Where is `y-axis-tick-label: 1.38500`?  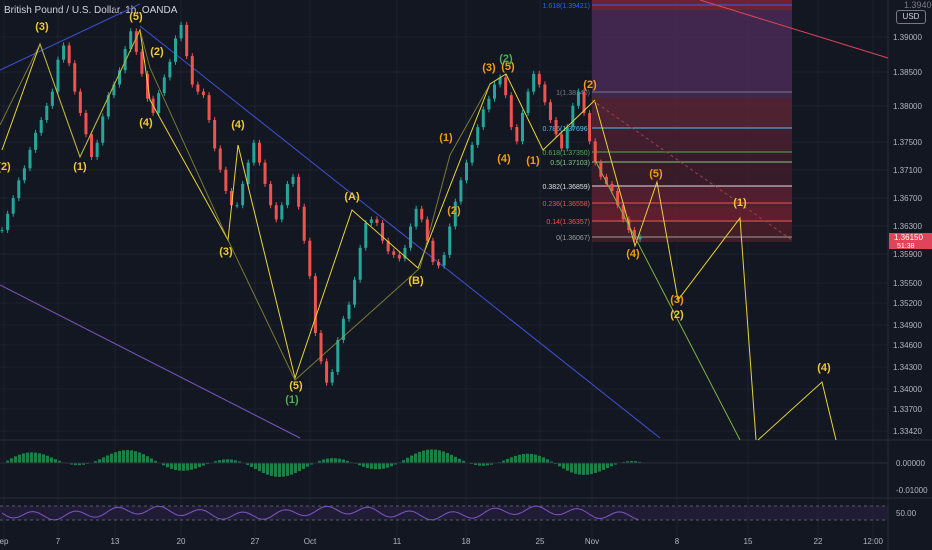 y-axis-tick-label: 1.38500 is located at coordinates (907, 72).